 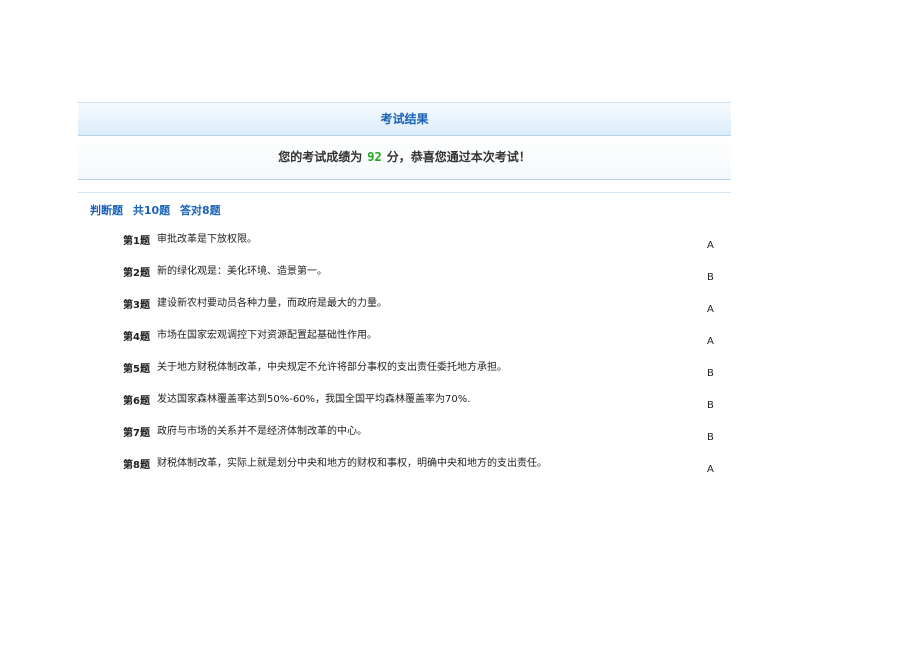 I want to click on question-number: 第3题, so click(x=136, y=305).